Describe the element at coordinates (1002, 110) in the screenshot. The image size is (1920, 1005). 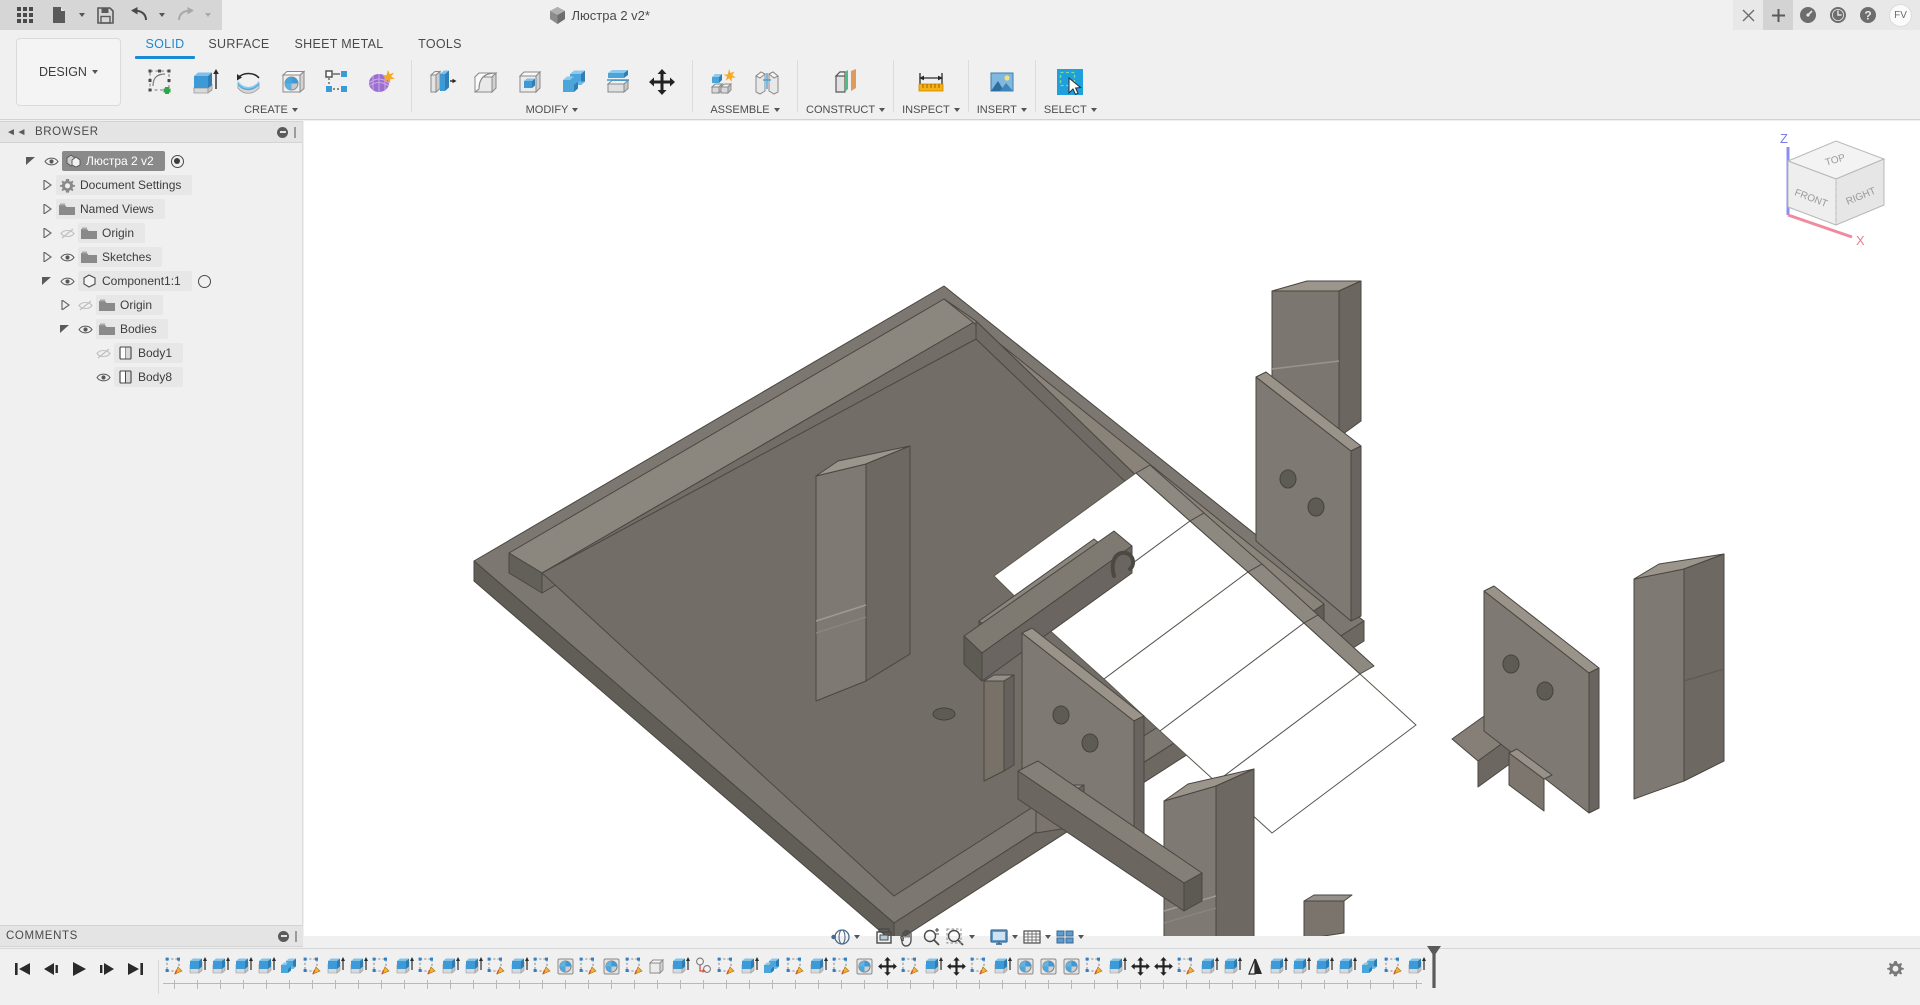
I see `panel-insert-label: INSERT` at that location.